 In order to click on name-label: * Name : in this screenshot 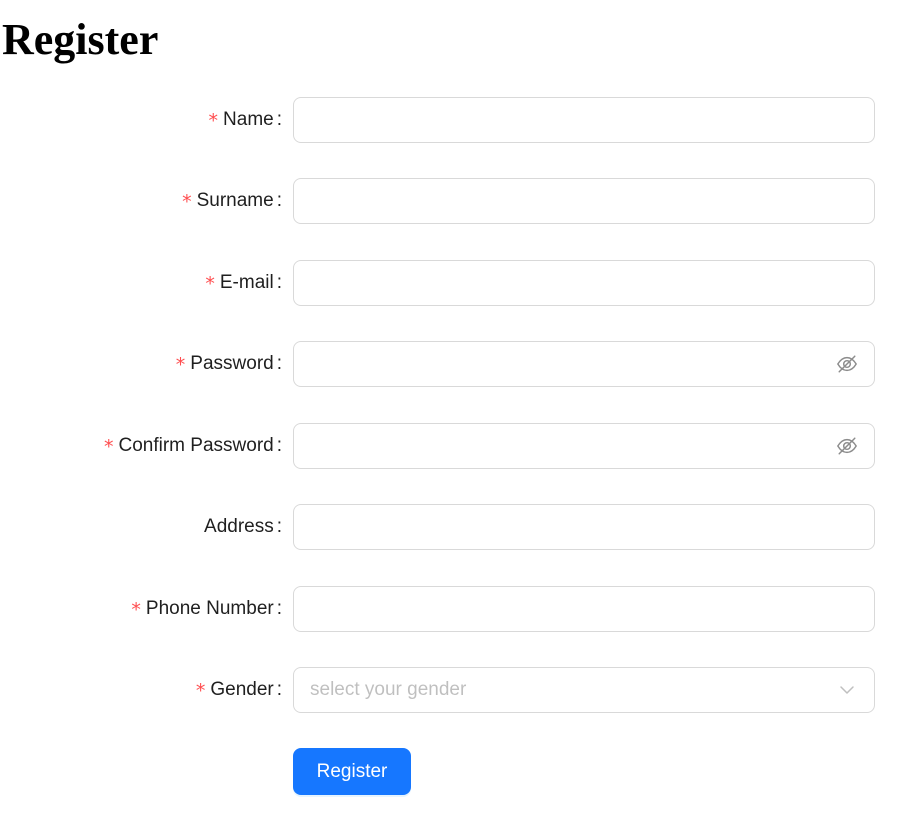, I will do `click(141, 120)`.